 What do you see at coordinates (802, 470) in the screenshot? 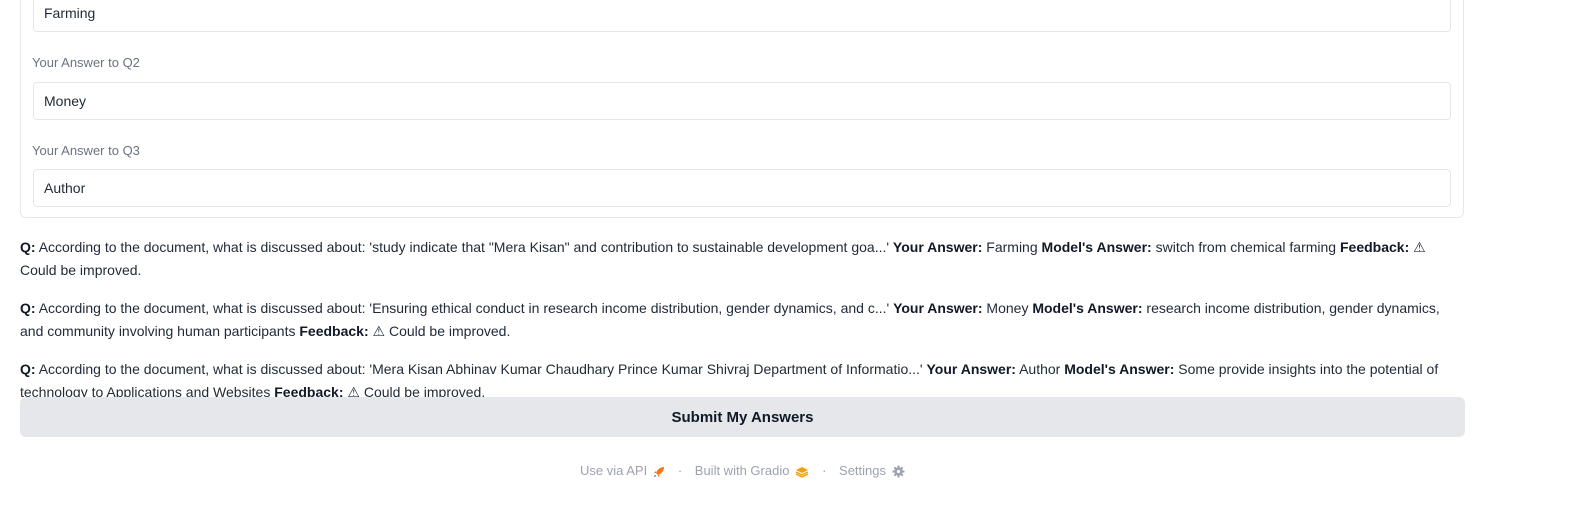
I see `gradio-logo-icon` at bounding box center [802, 470].